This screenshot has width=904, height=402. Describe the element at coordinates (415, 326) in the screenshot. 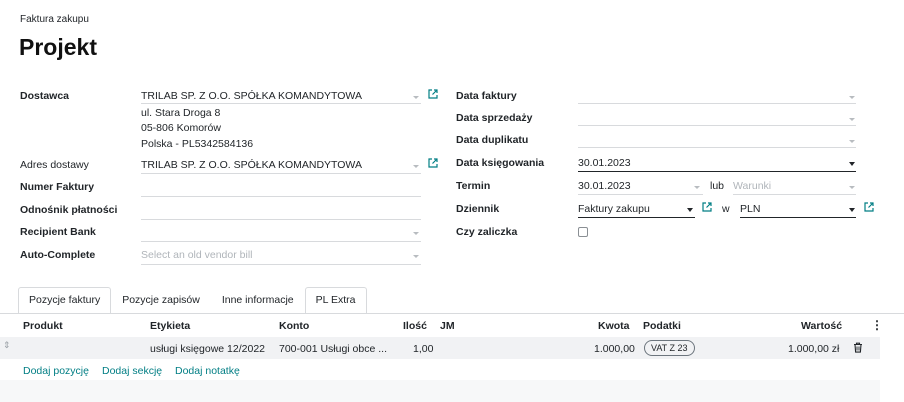

I see `column-header-quantity: Ilość` at that location.